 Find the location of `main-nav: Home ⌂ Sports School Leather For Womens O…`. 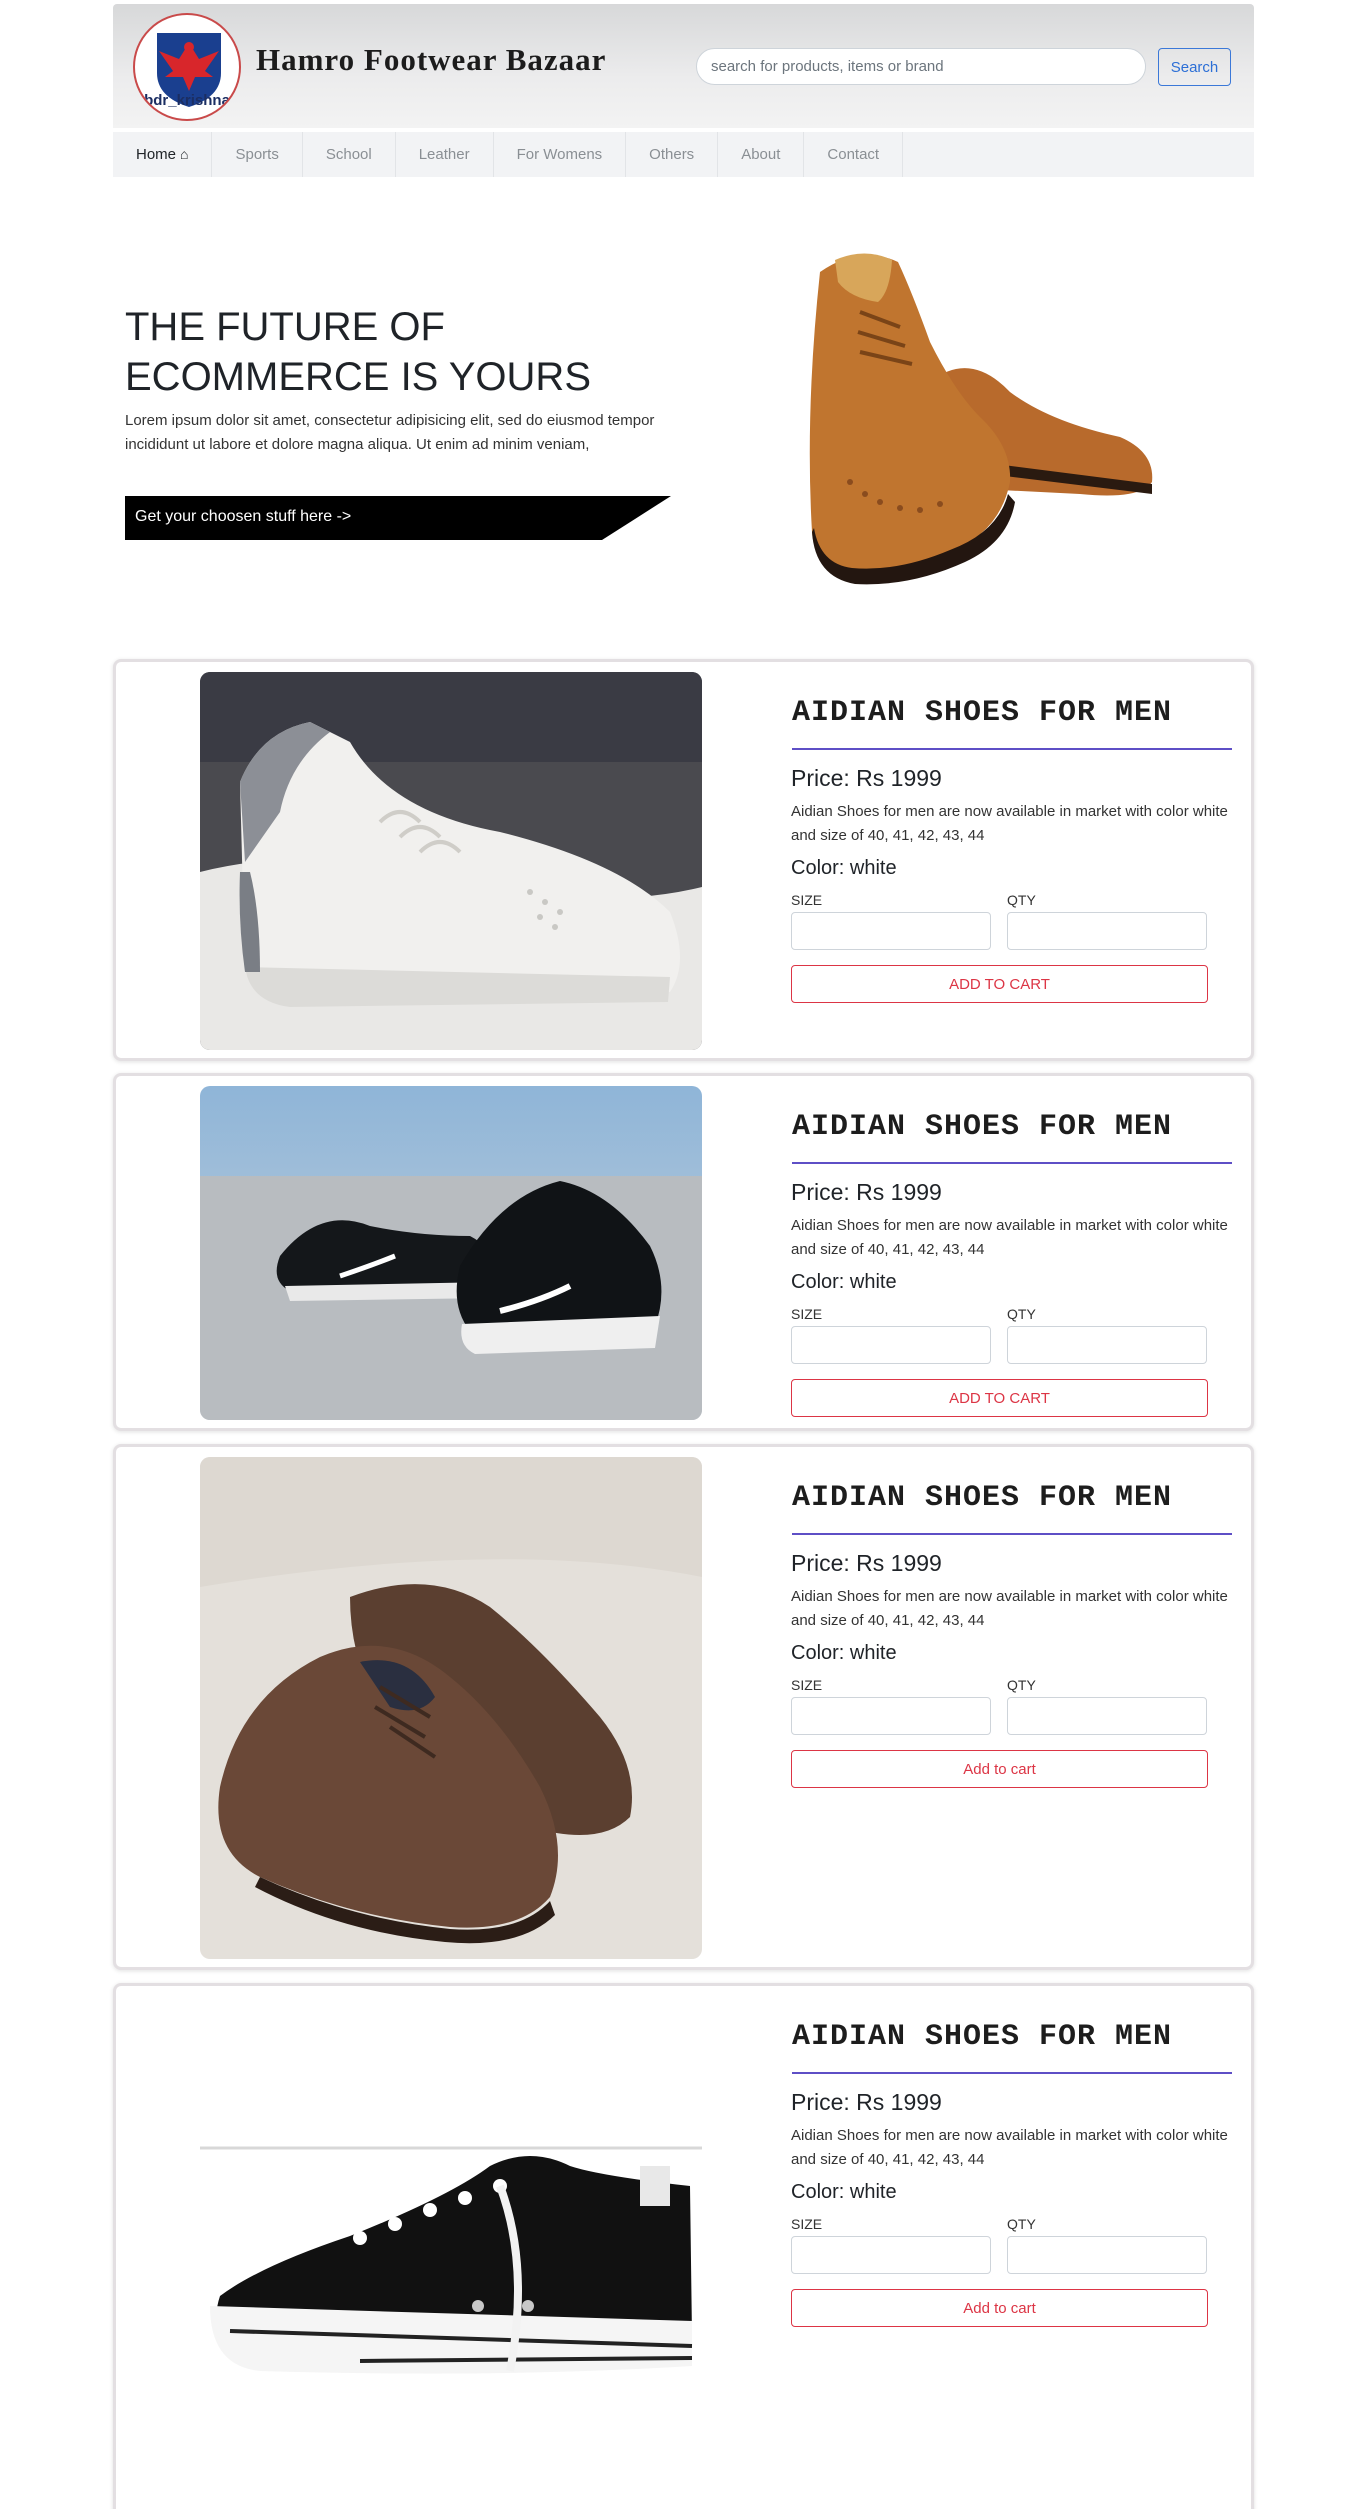

main-nav: Home ⌂ Sports School Leather For Womens O… is located at coordinates (683, 154).